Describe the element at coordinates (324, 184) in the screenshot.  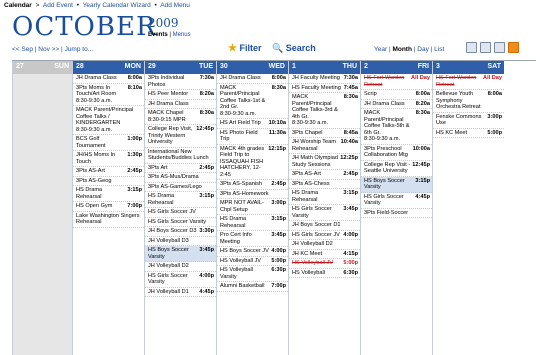
I see `calendar-event: 3Pts AS-Chess` at that location.